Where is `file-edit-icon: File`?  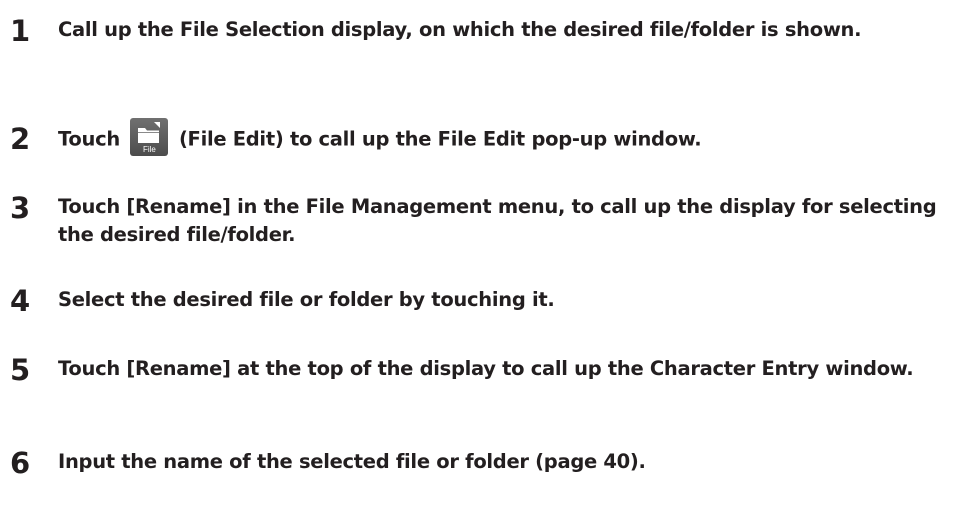
file-edit-icon: File is located at coordinates (149, 137).